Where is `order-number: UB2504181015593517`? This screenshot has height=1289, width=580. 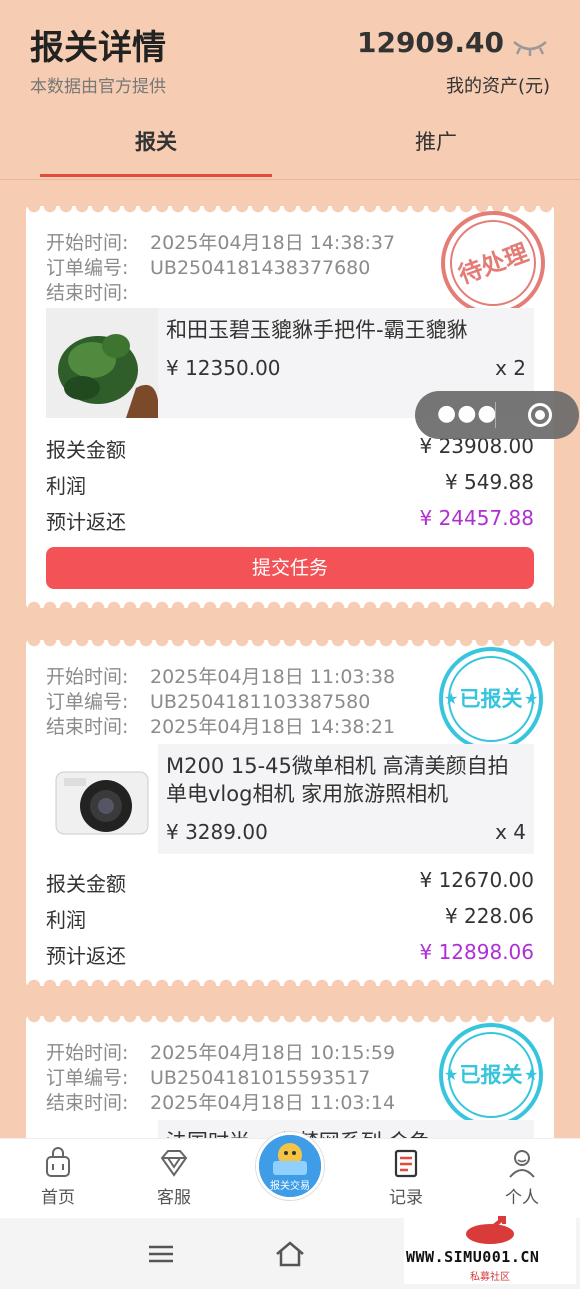 order-number: UB2504181015593517 is located at coordinates (260, 1078).